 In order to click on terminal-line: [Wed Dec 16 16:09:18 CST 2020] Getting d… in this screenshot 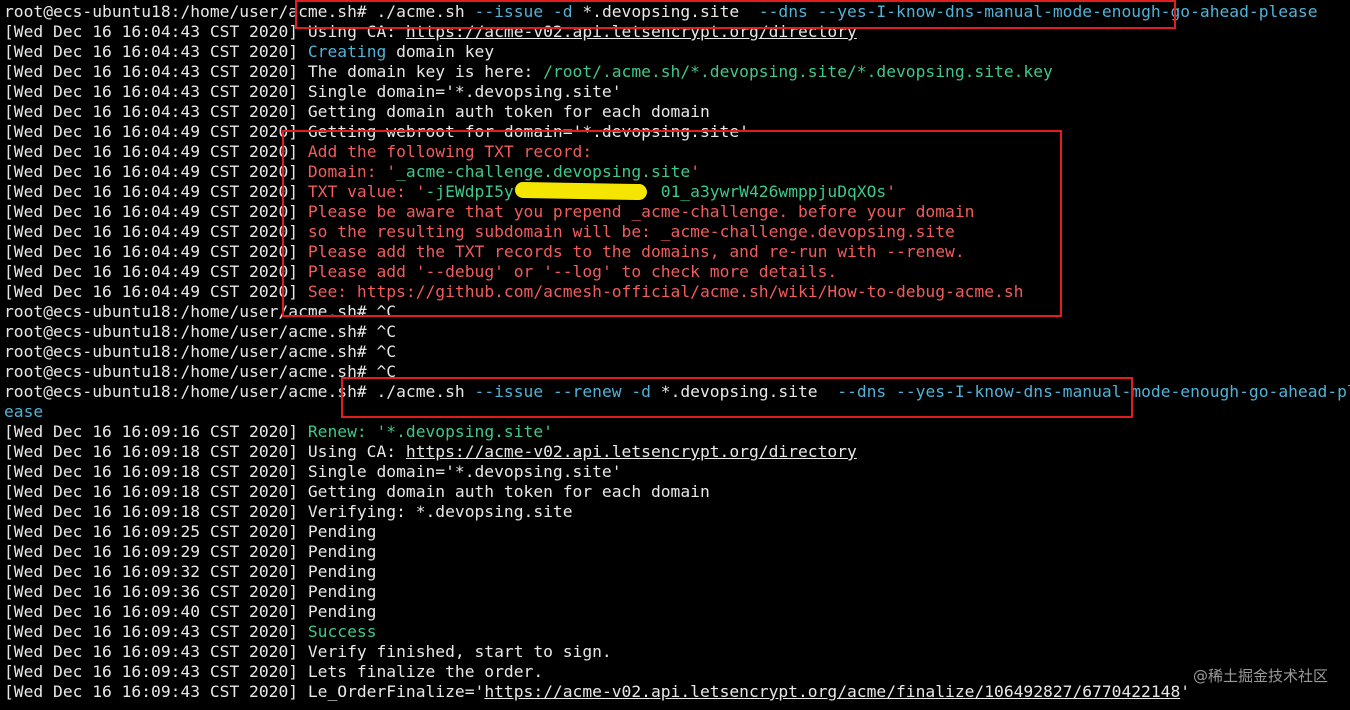, I will do `click(677, 492)`.